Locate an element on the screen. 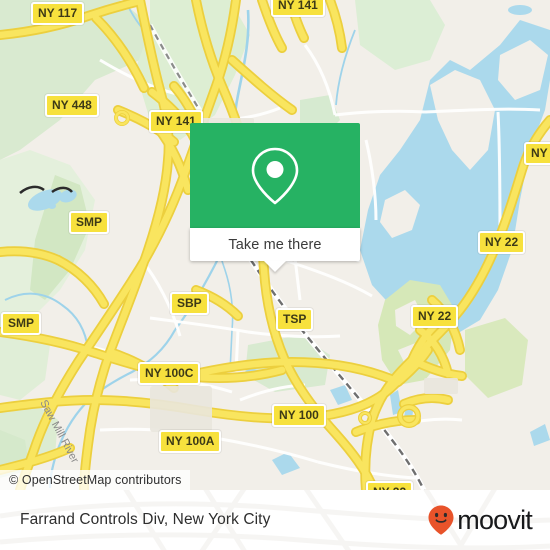 The width and height of the screenshot is (550, 550). road-shield: SBP is located at coordinates (189, 303).